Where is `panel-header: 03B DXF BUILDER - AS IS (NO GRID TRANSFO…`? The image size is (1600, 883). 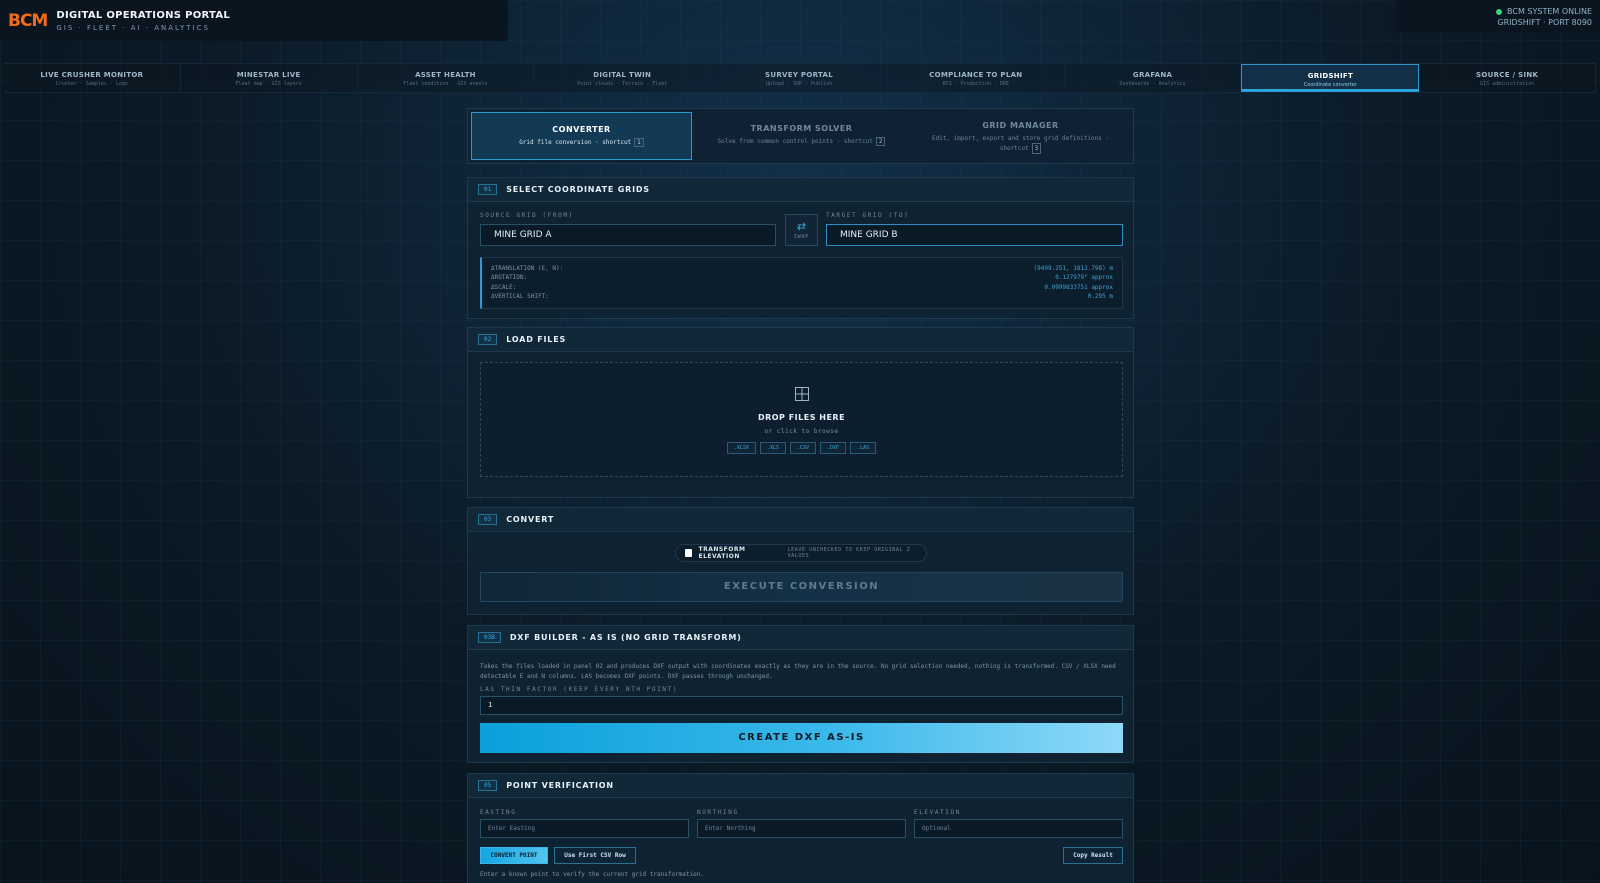 panel-header: 03B DXF BUILDER - AS IS (NO GRID TRANSFO… is located at coordinates (800, 638).